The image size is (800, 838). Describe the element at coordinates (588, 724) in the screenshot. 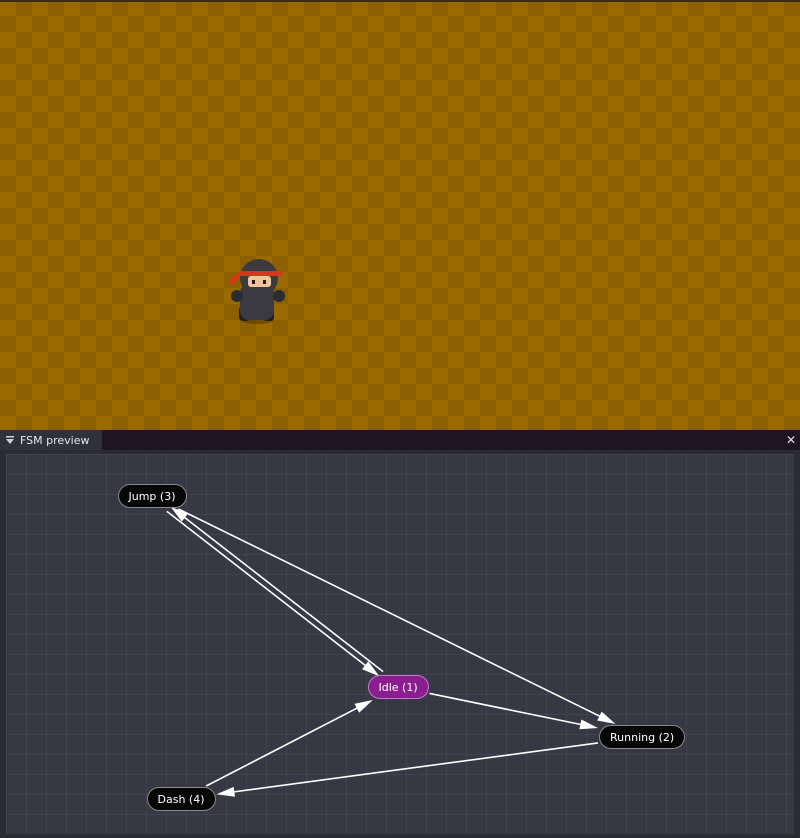

I see `arrowhead-idle-to-running` at that location.